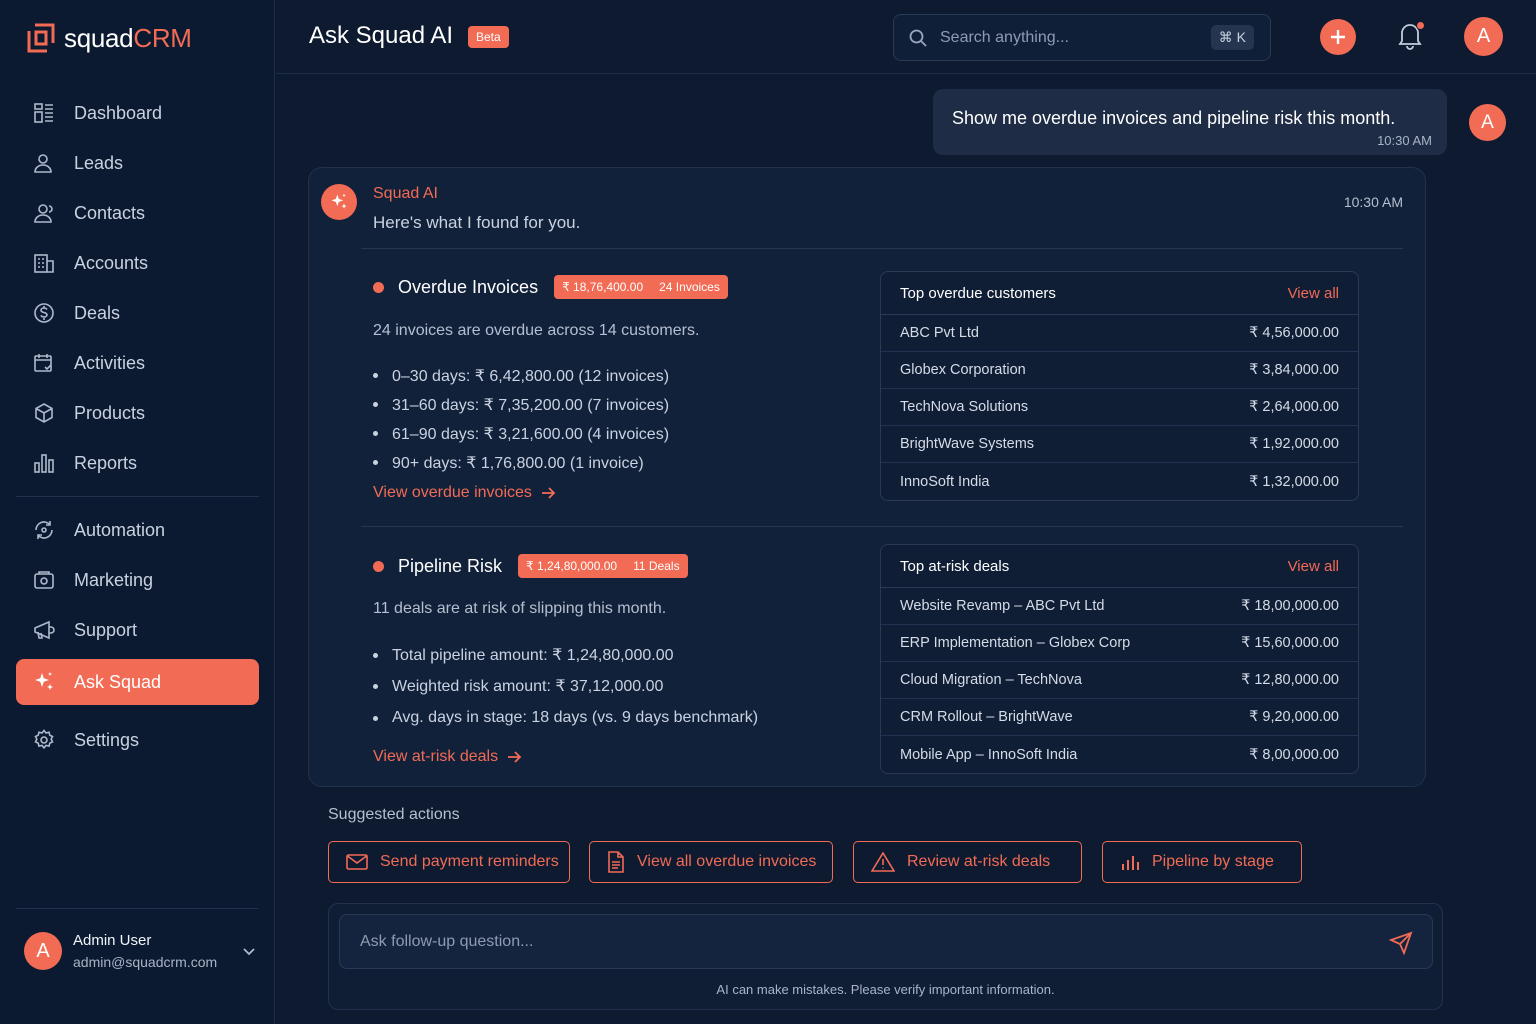 Image resolution: width=1536 pixels, height=1024 pixels. I want to click on sidebar-item-label: Activities, so click(110, 362).